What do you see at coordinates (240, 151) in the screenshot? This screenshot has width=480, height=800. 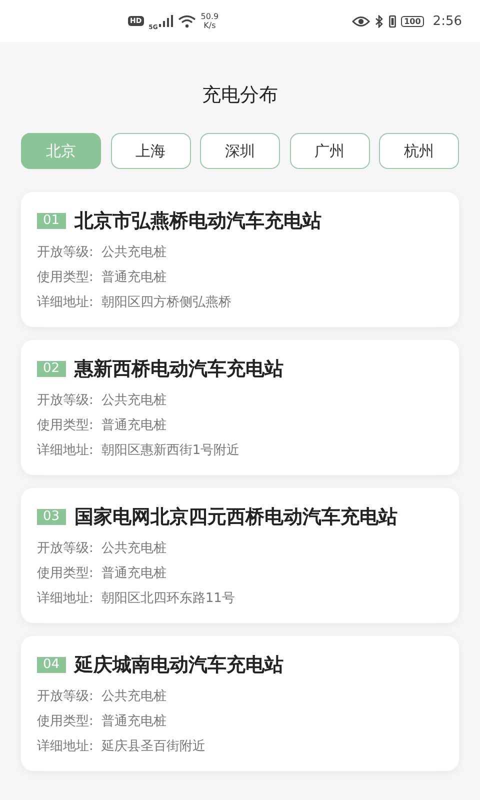 I see `city-tab: 深圳` at bounding box center [240, 151].